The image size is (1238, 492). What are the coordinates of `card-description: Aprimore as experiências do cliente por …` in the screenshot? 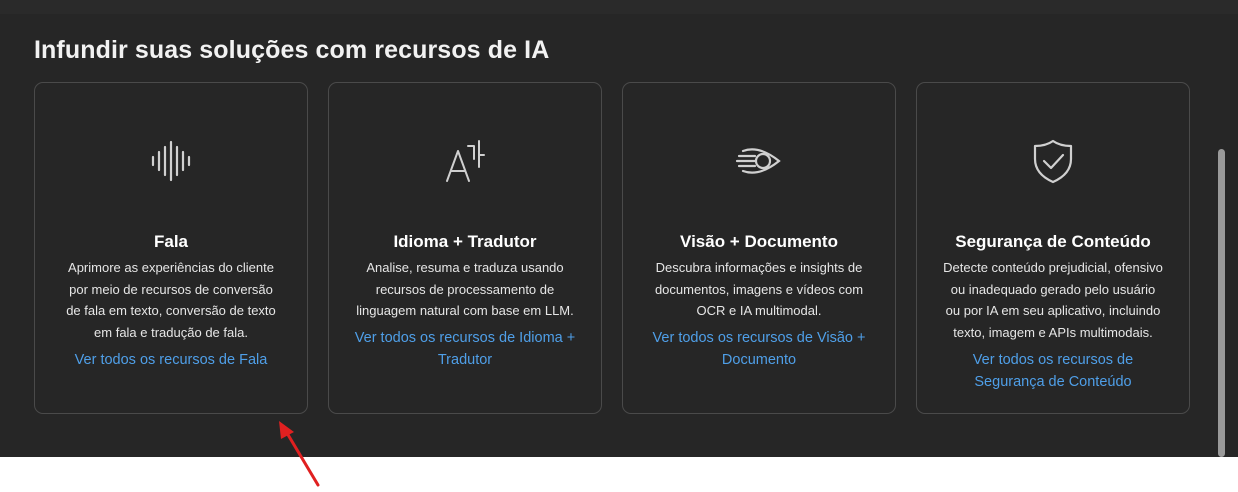 It's located at (171, 300).